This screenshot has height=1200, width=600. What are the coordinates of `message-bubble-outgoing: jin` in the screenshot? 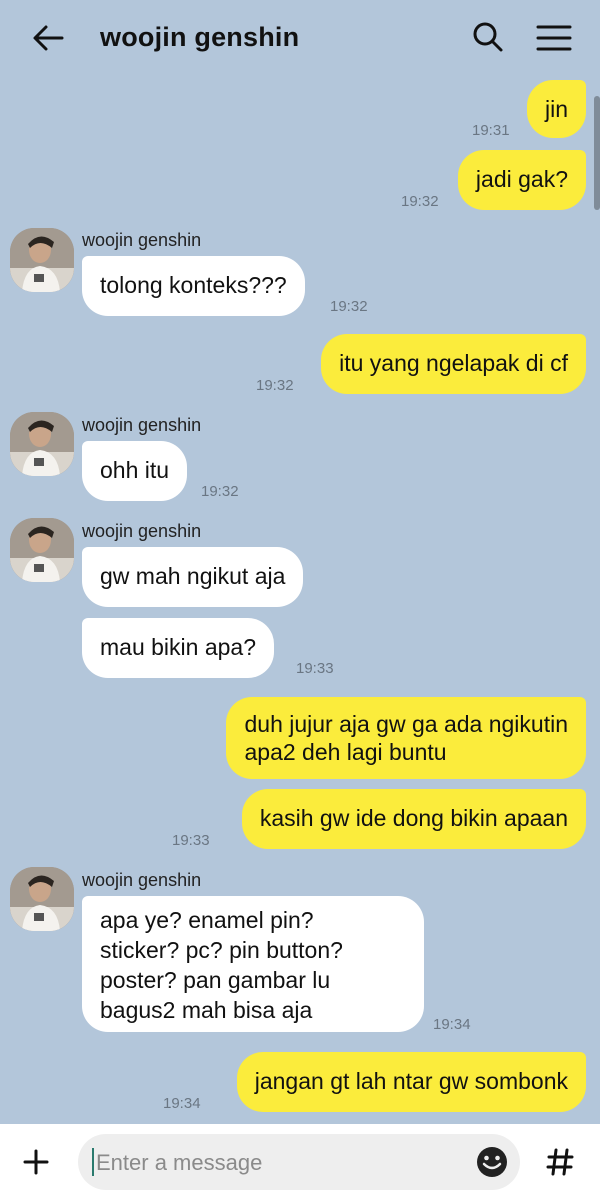 It's located at (556, 109).